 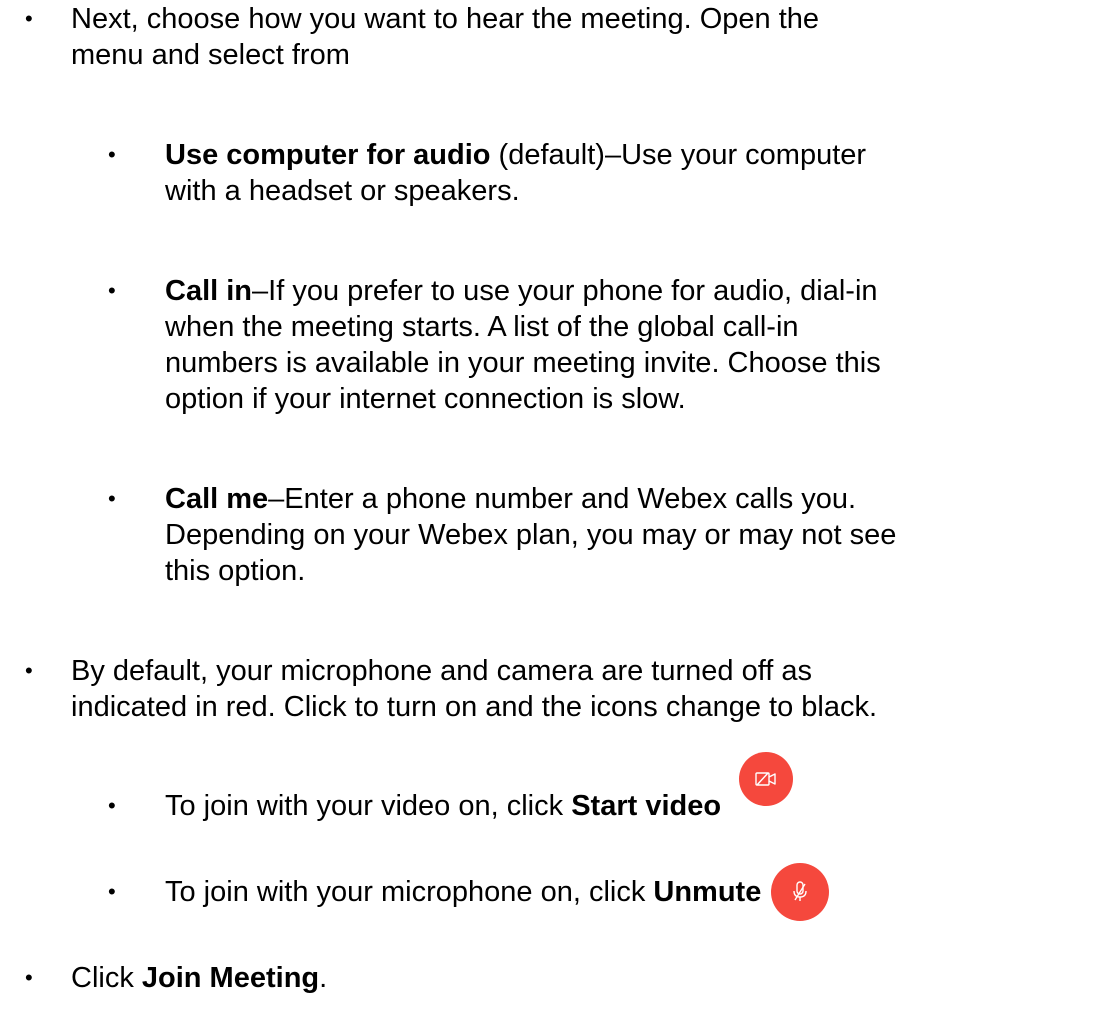 What do you see at coordinates (323, 978) in the screenshot?
I see `punctuation: .` at bounding box center [323, 978].